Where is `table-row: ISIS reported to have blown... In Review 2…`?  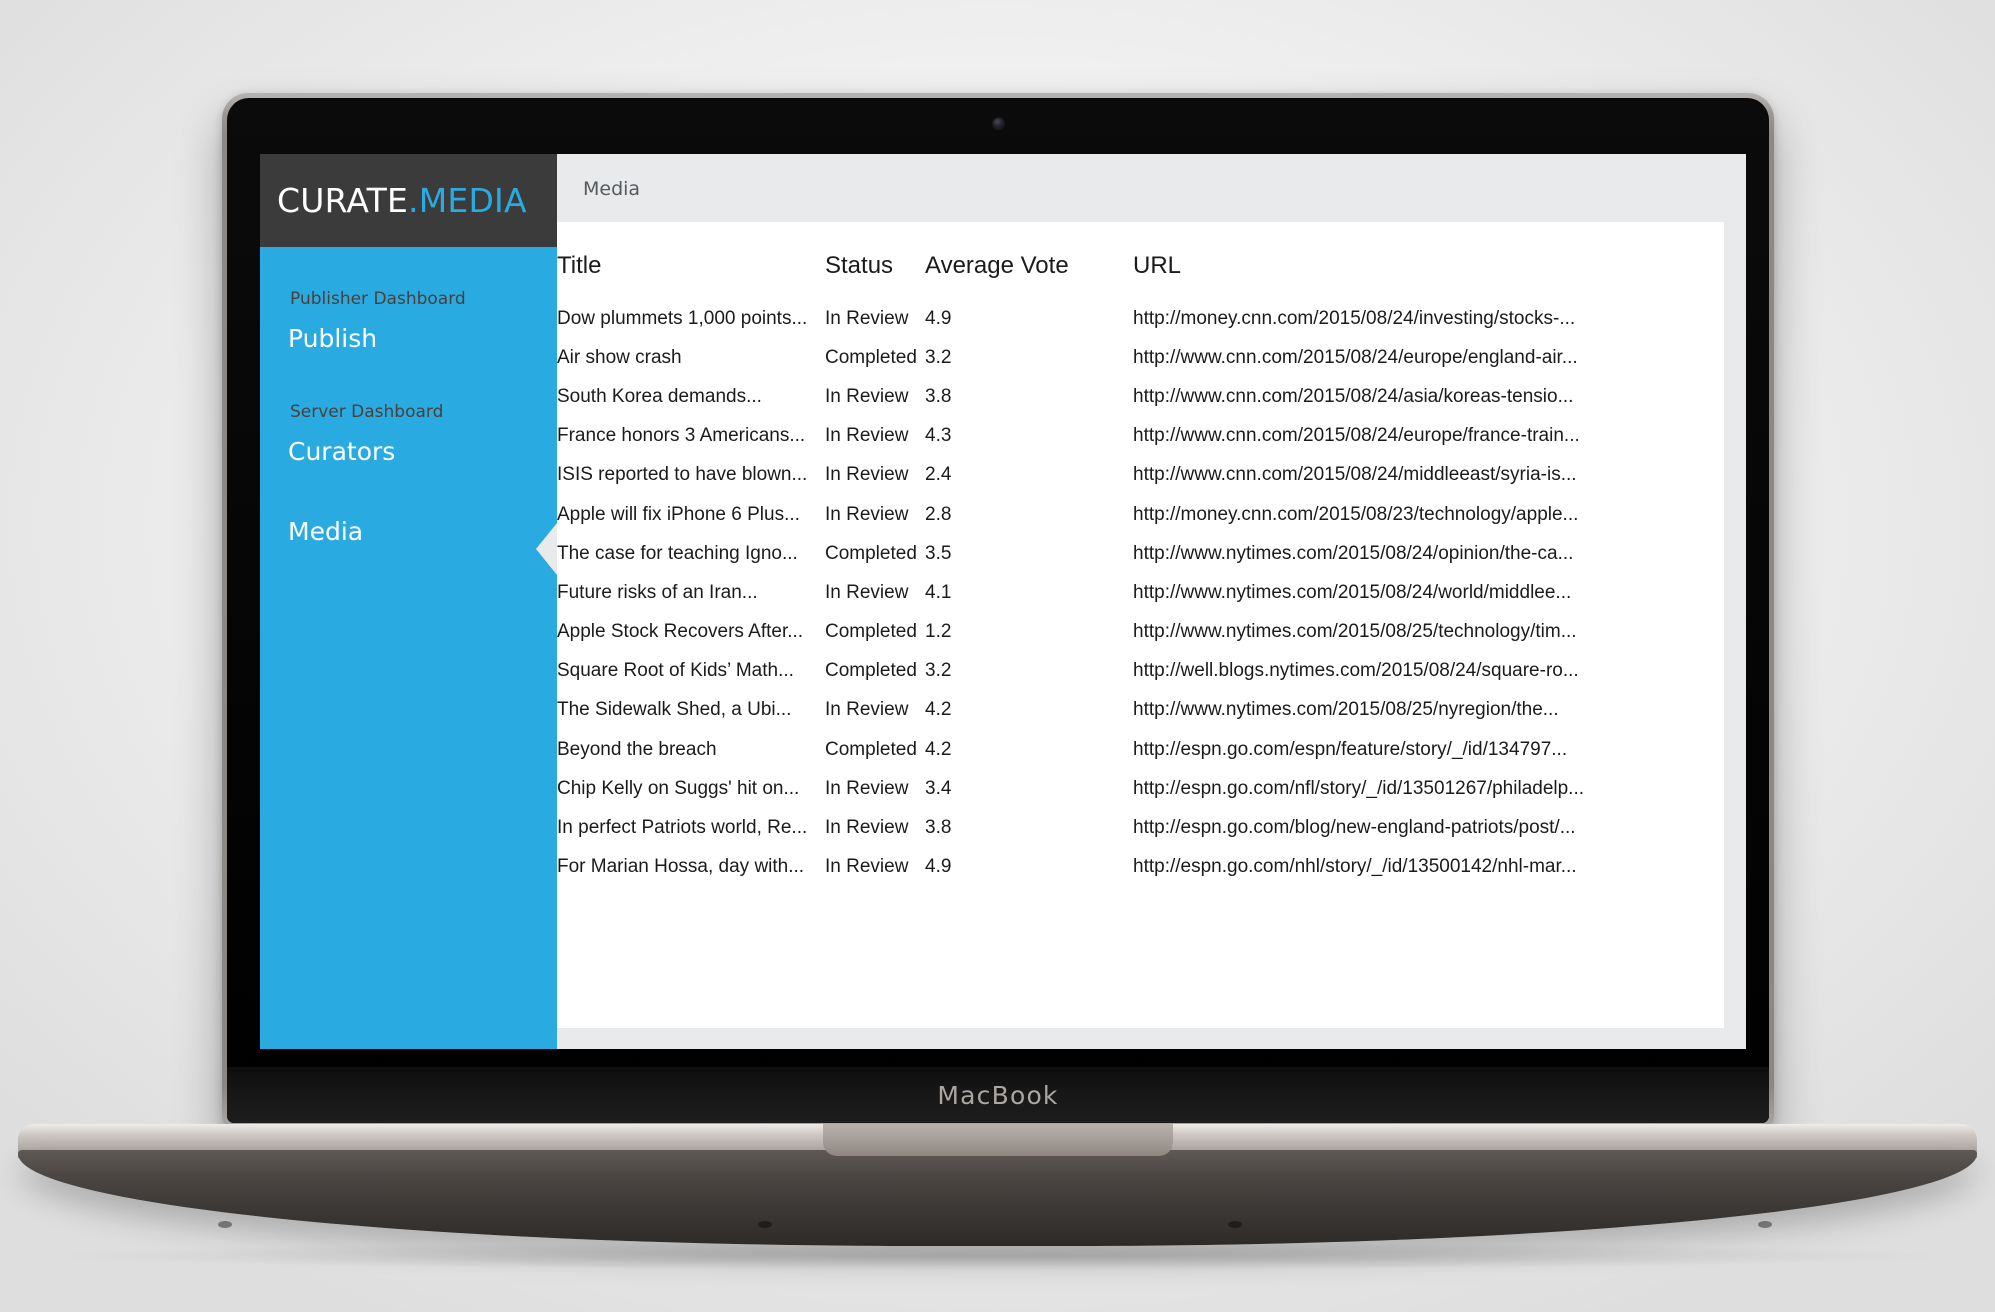
table-row: ISIS reported to have blown... In Review 2… is located at coordinates (1140, 475).